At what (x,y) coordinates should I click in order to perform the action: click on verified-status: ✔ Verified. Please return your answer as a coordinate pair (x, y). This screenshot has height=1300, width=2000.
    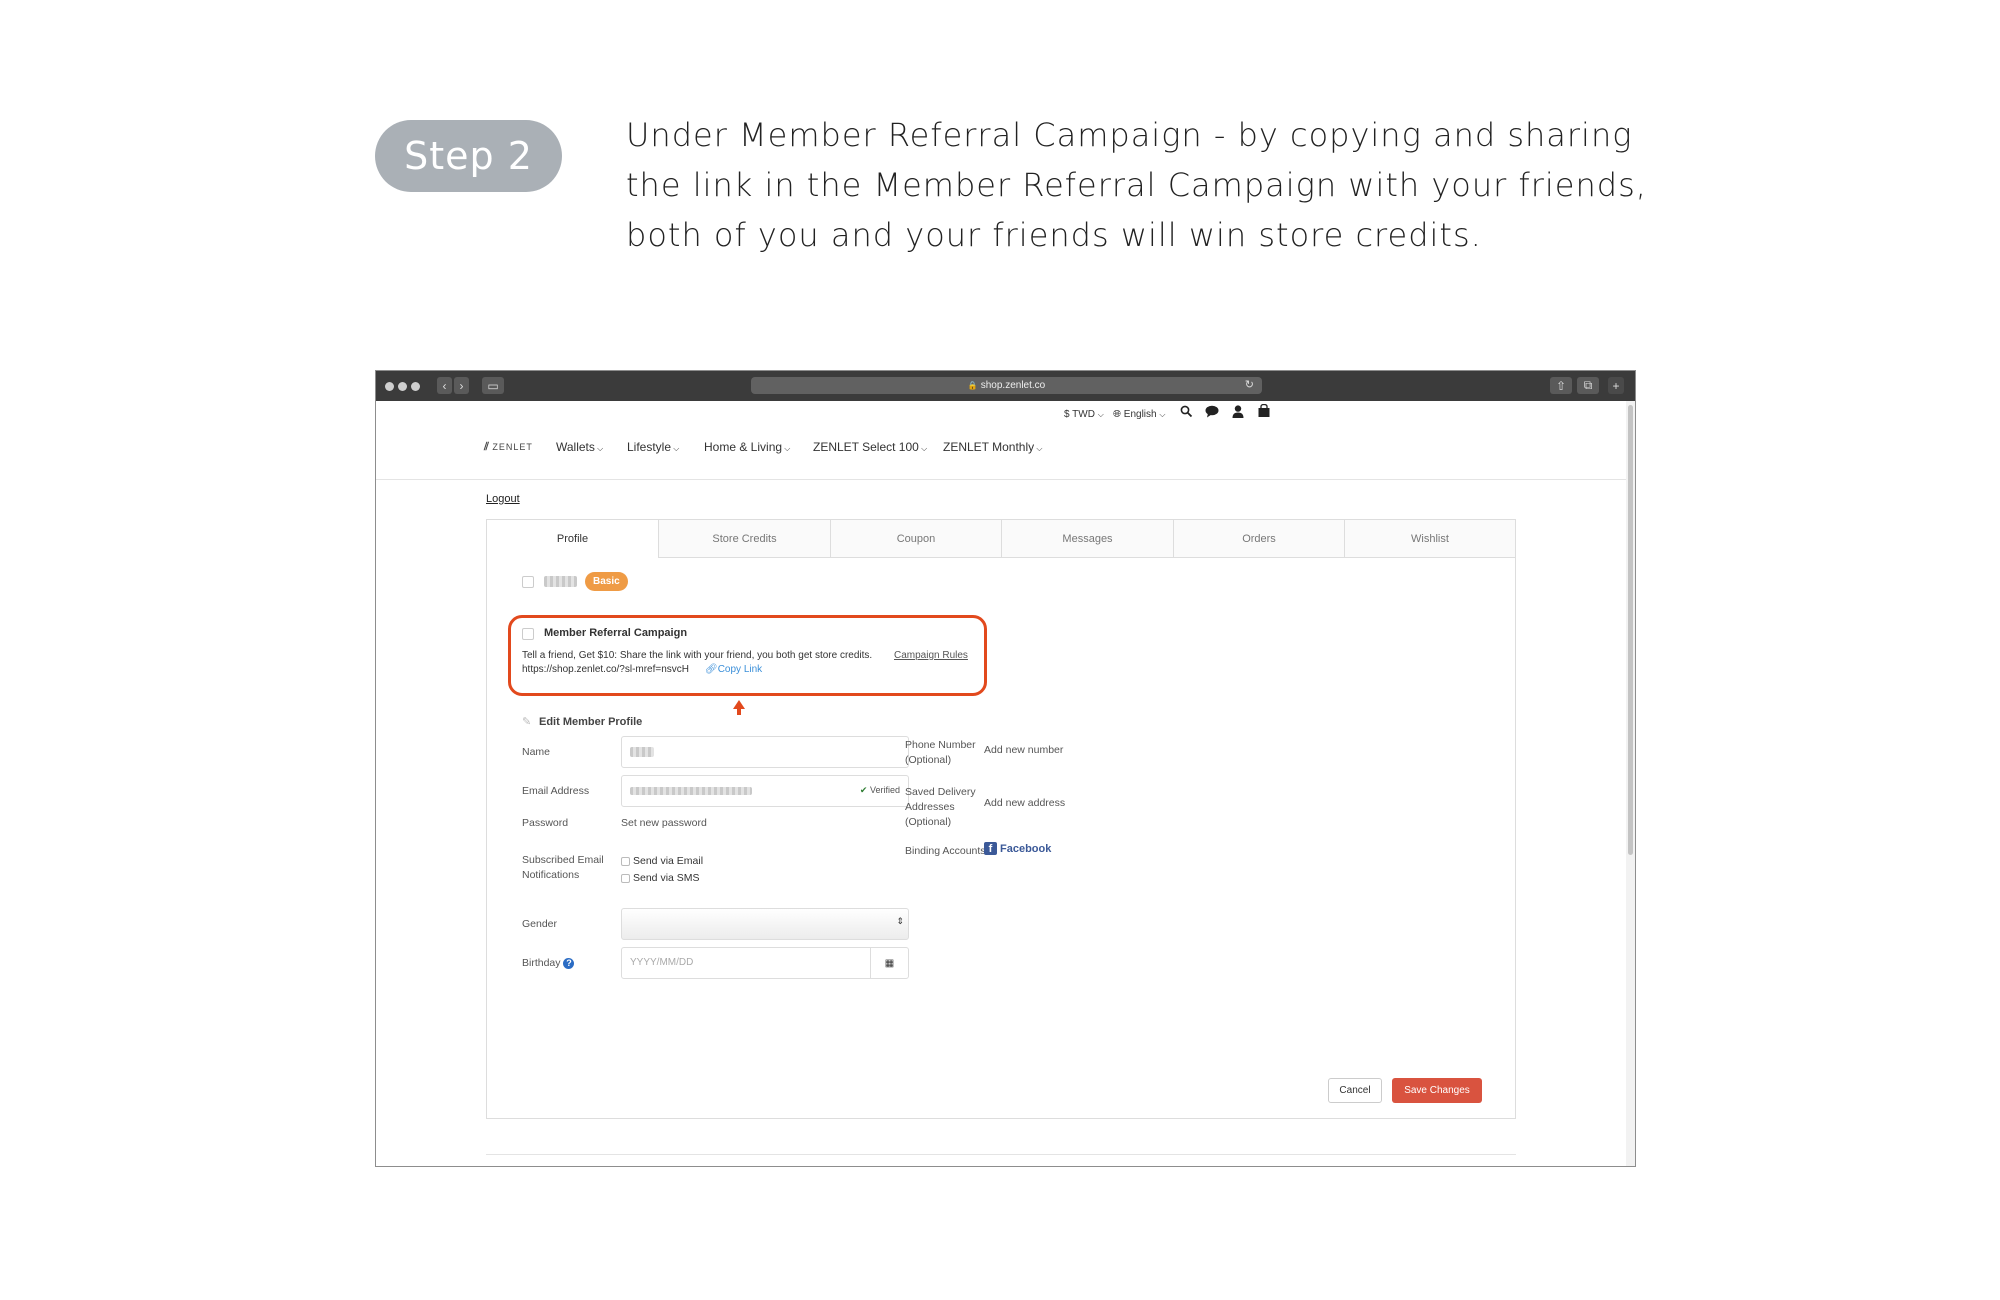
    Looking at the image, I should click on (880, 790).